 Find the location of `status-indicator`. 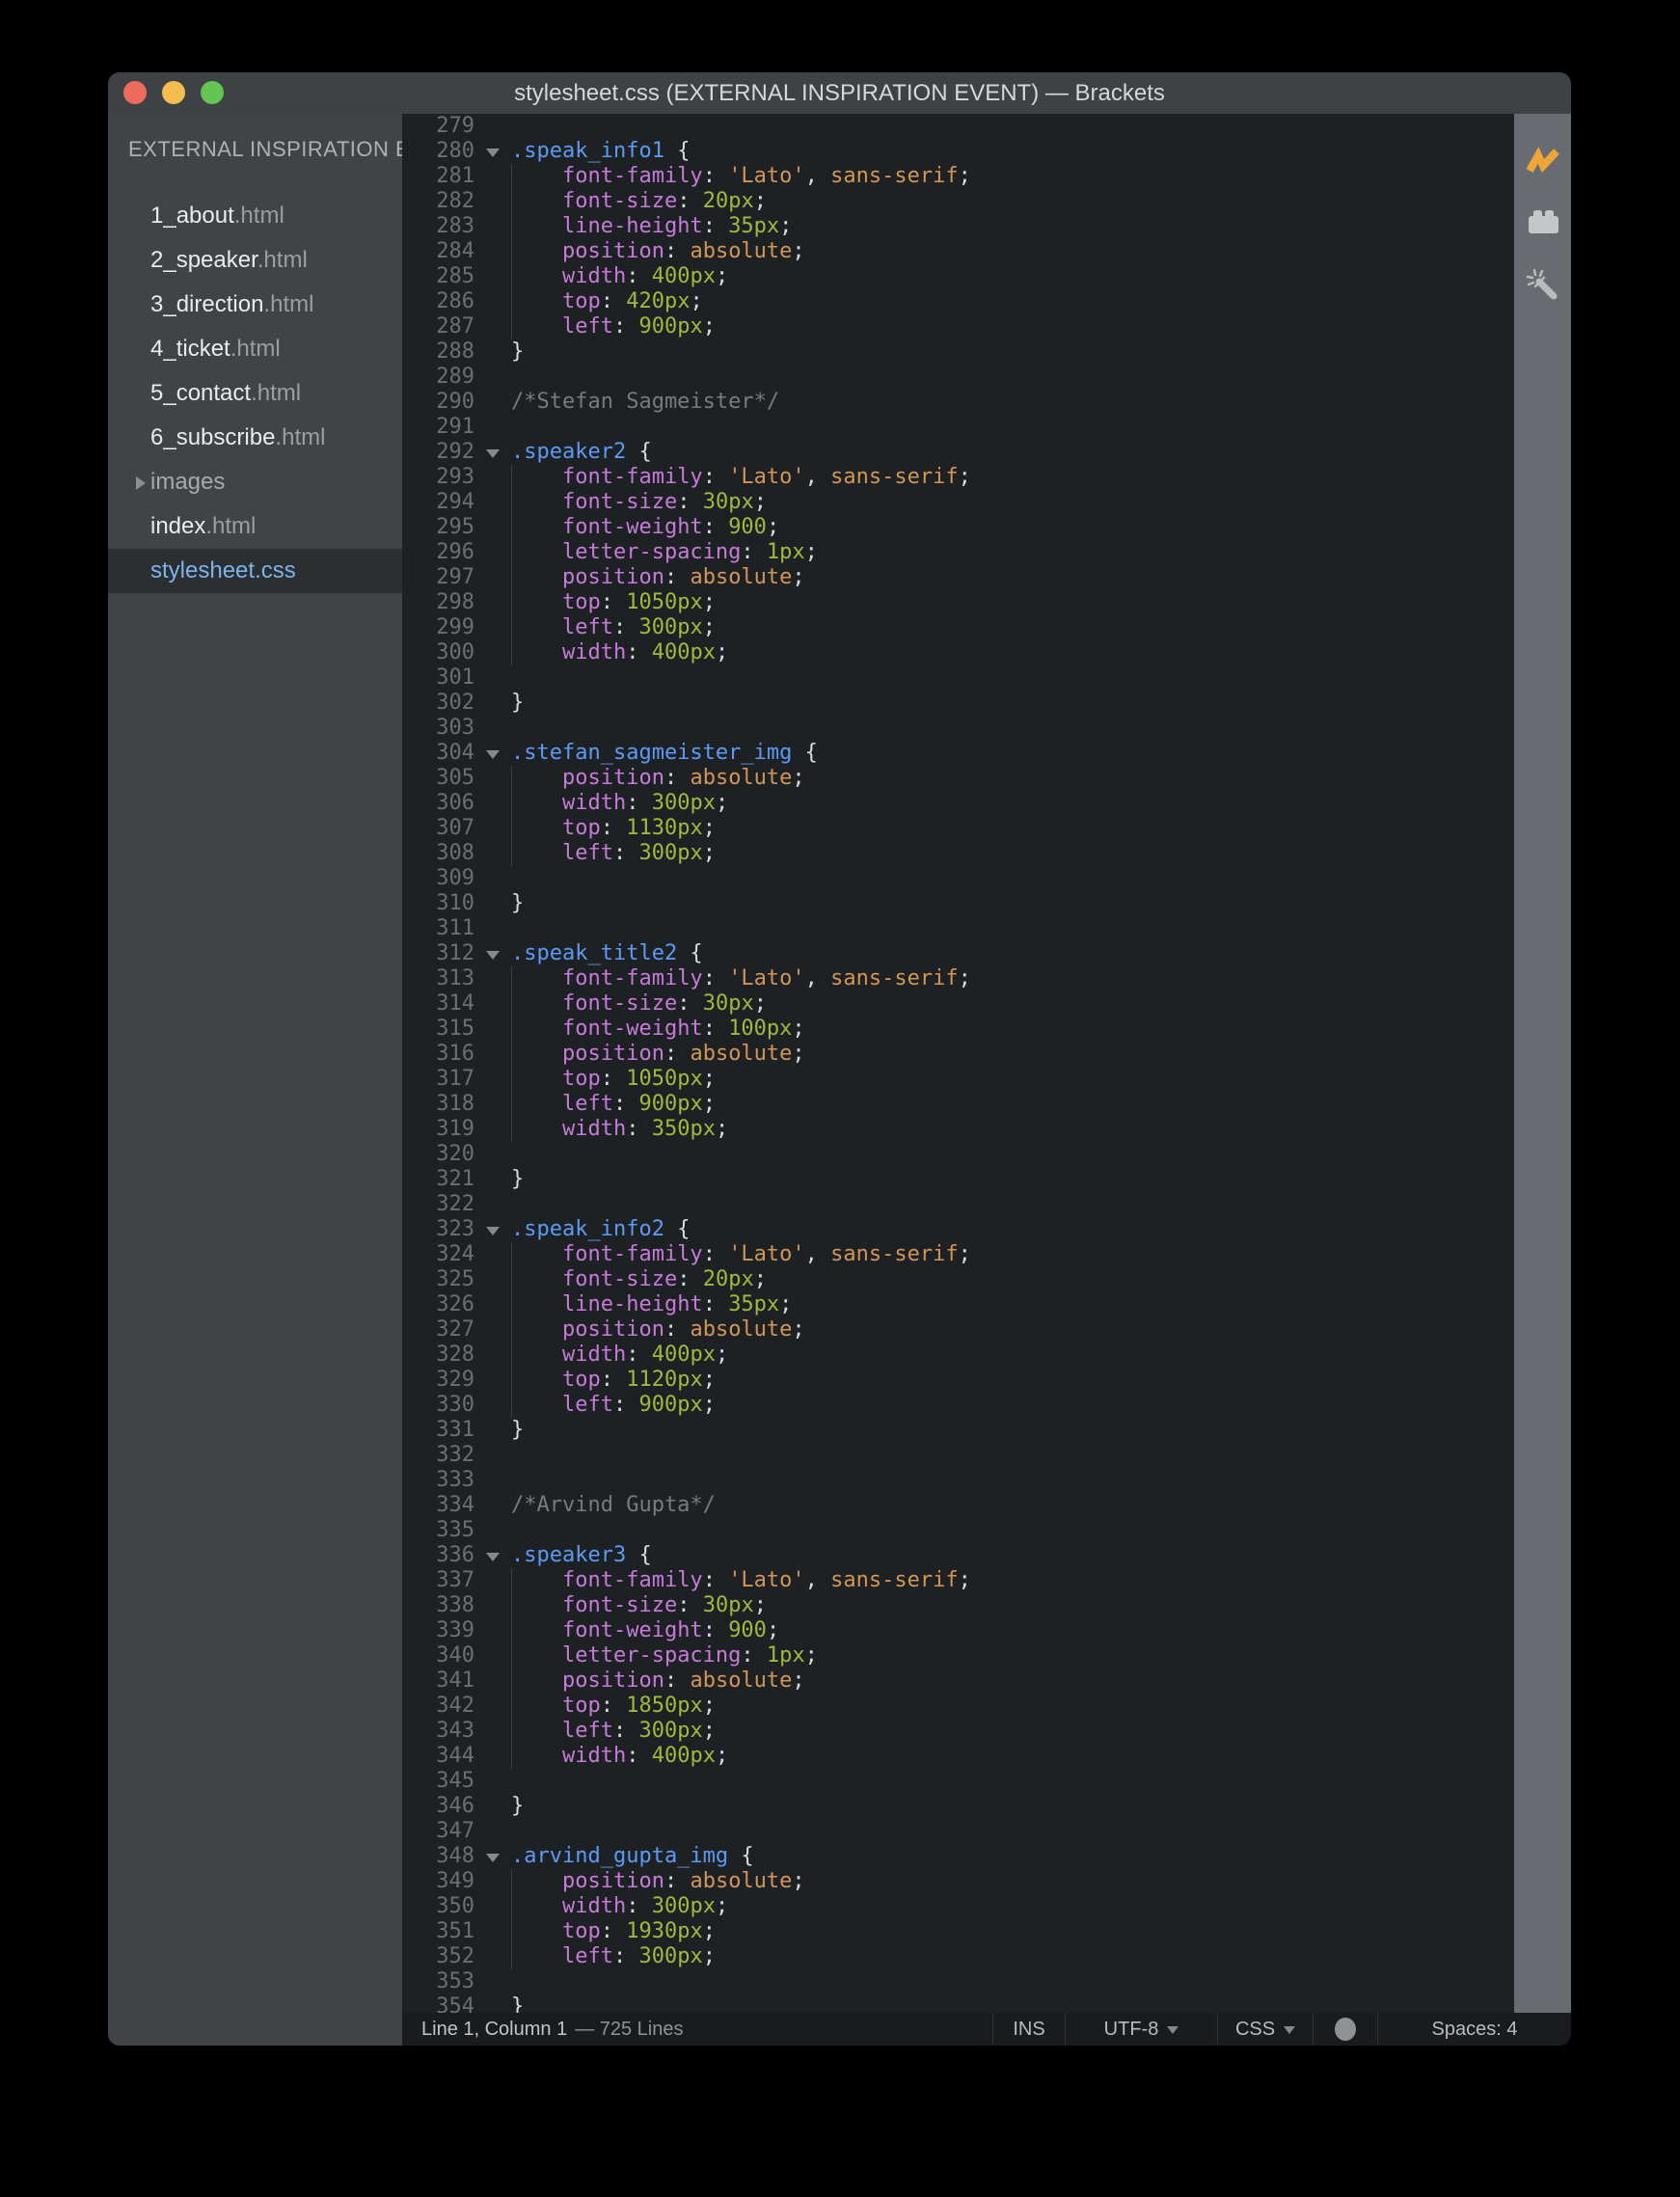

status-indicator is located at coordinates (1345, 2029).